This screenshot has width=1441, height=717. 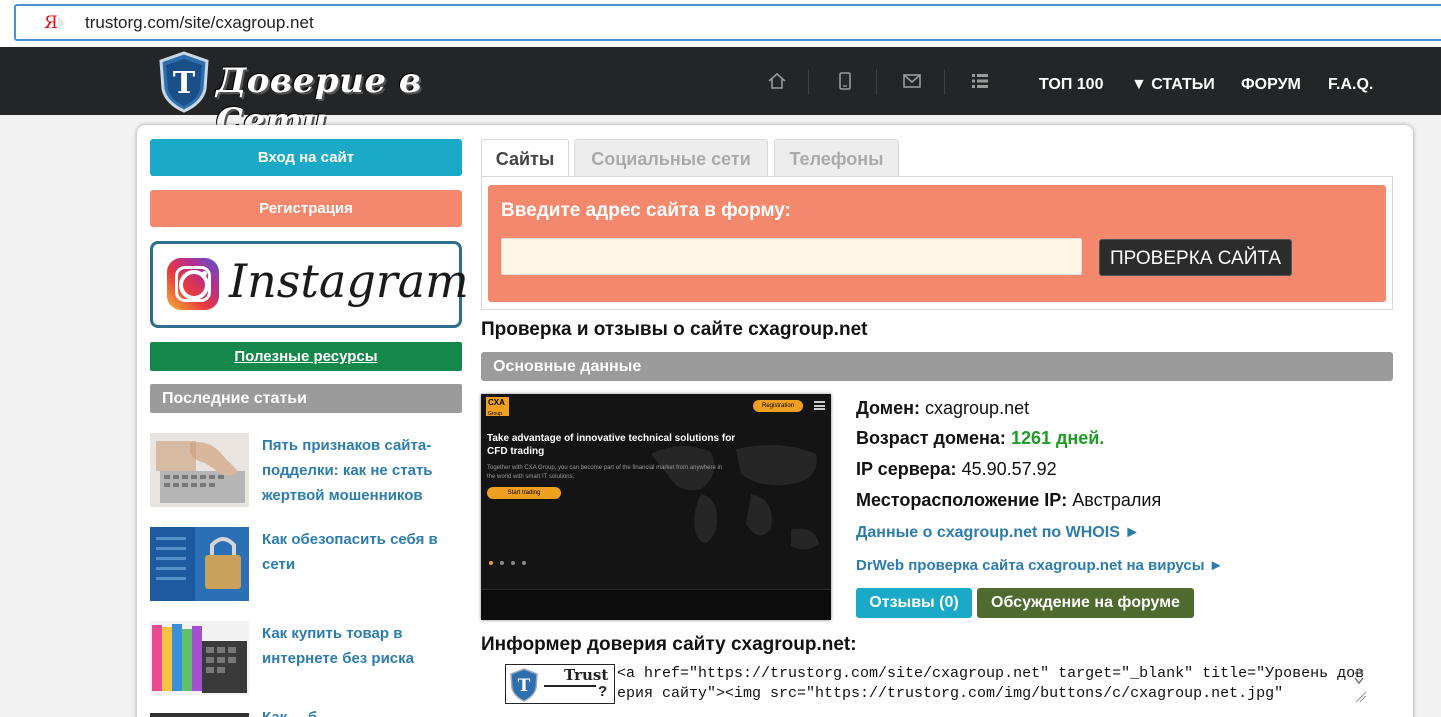 I want to click on address-bar: Я trustorg.com/site/cxagroup.net, so click(x=727, y=22).